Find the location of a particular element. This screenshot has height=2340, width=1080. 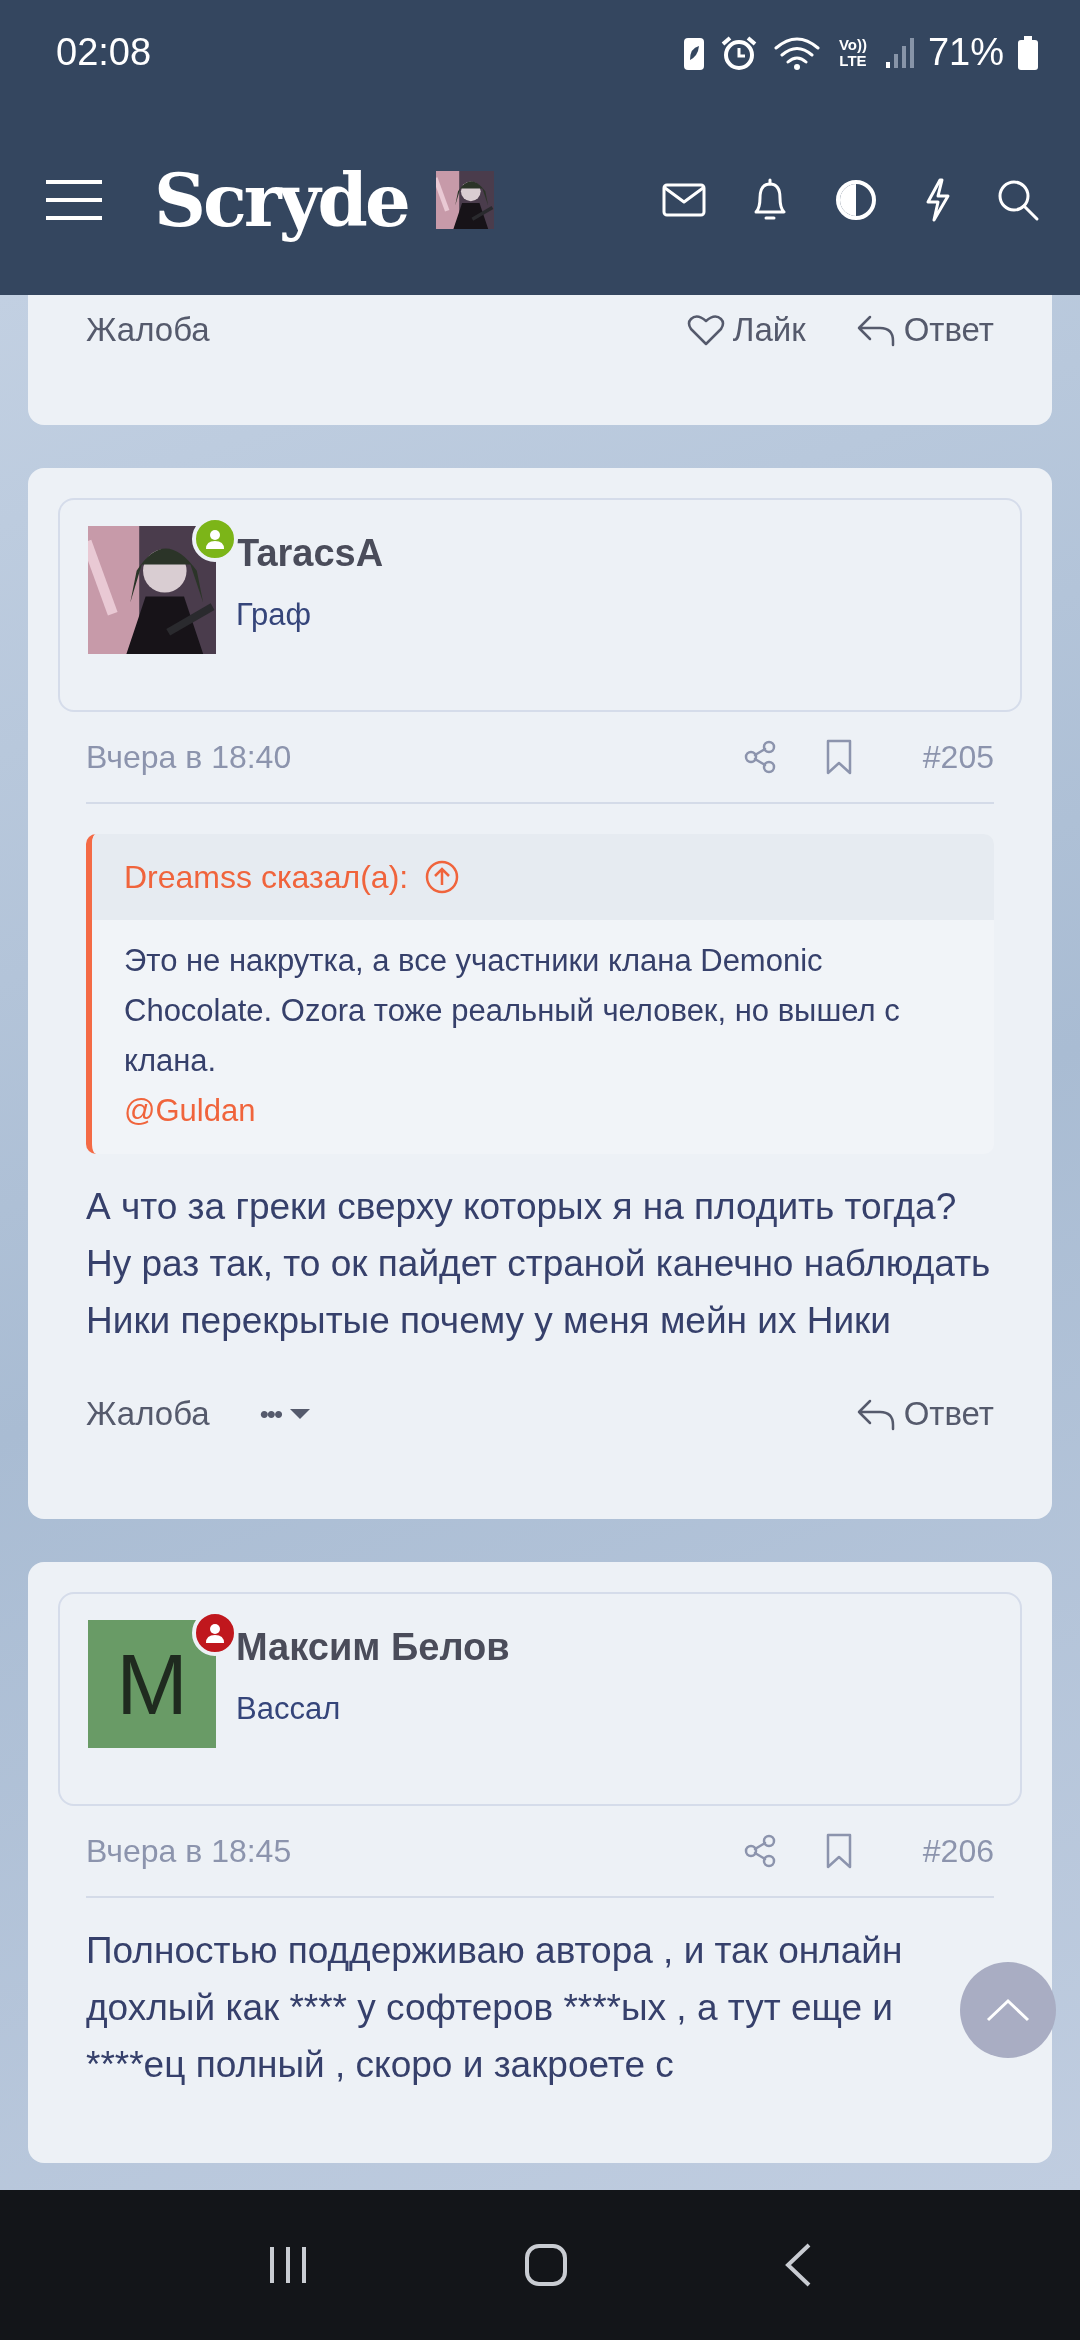

battery-icon is located at coordinates (1028, 52).